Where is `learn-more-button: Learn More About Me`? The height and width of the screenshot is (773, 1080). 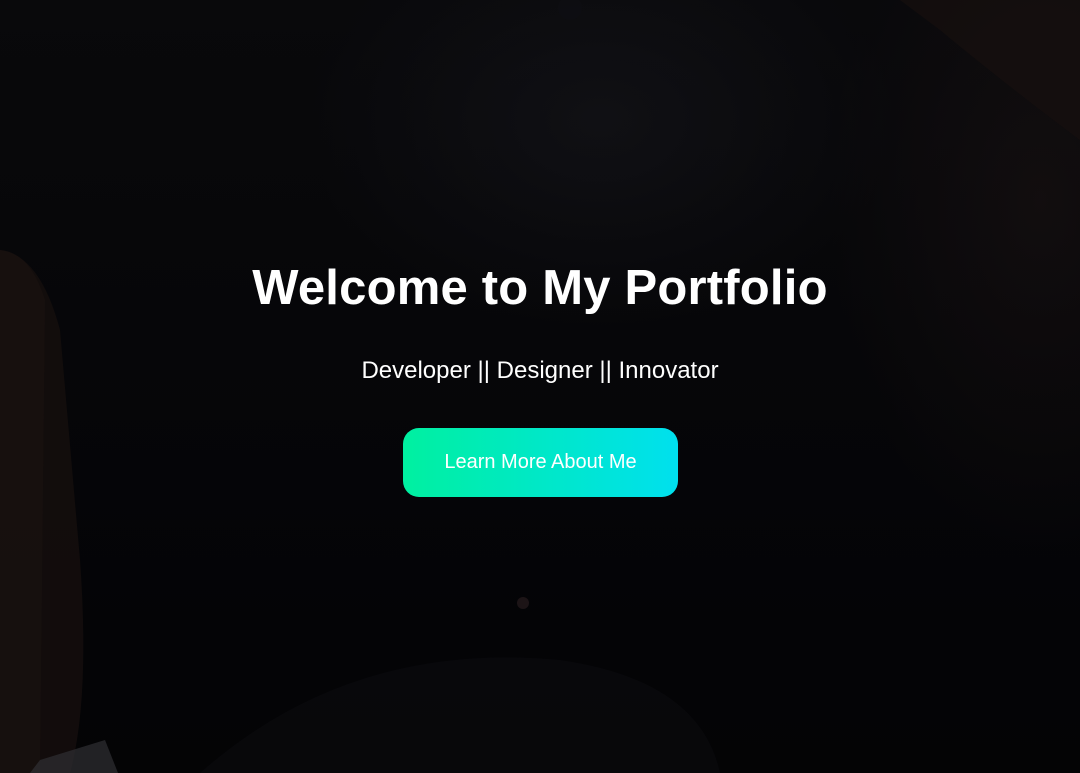
learn-more-button: Learn More About Me is located at coordinates (540, 462).